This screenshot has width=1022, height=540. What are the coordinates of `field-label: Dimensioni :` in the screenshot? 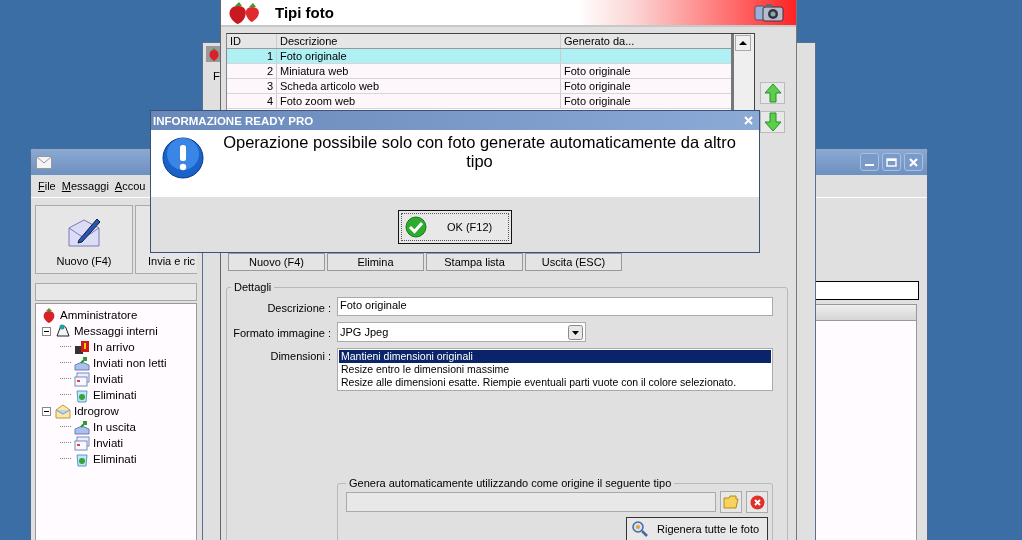 It's located at (300, 355).